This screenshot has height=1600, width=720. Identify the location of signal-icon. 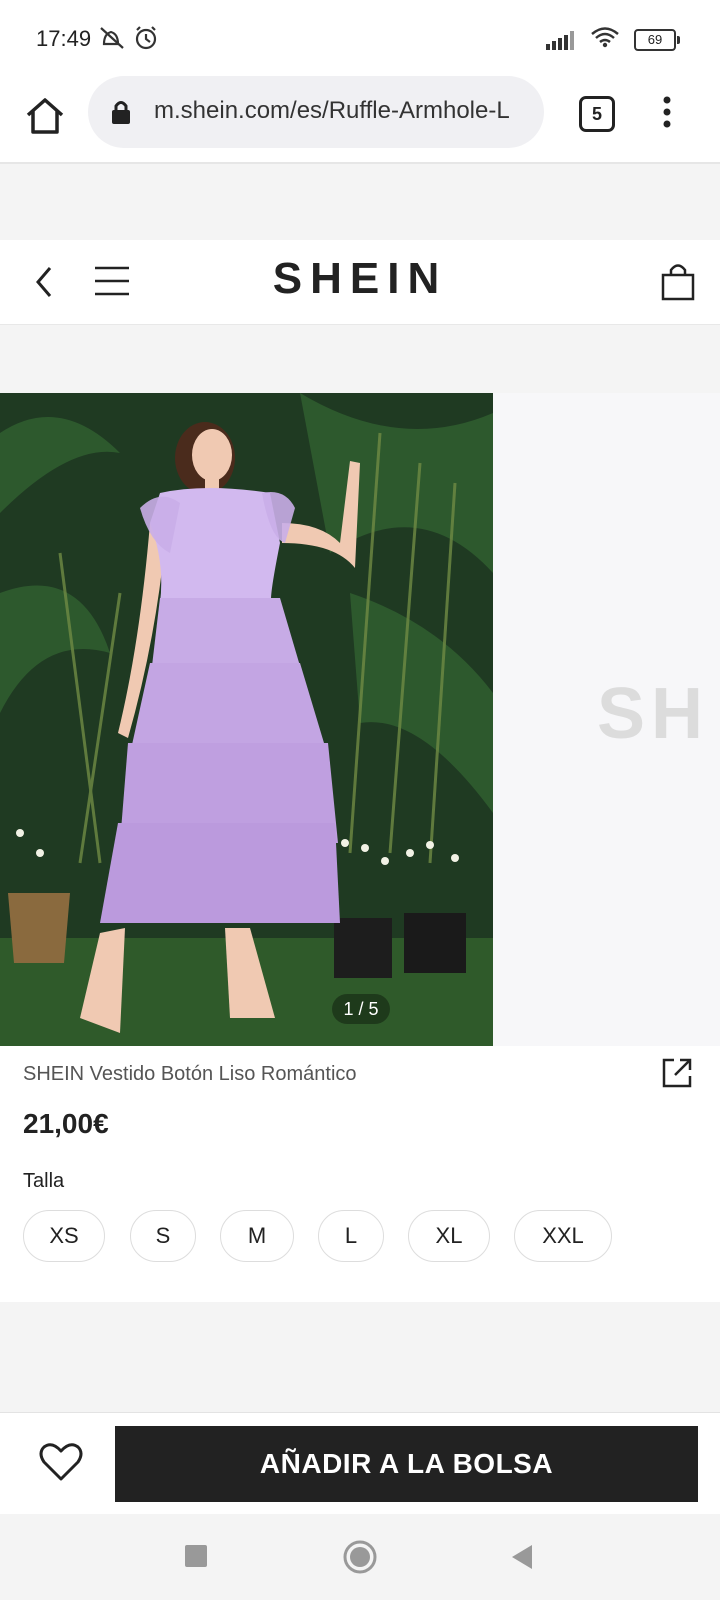
(561, 40).